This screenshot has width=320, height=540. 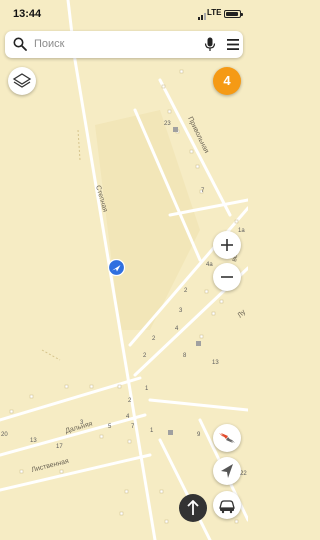 I want to click on house-number: 23, so click(x=167, y=124).